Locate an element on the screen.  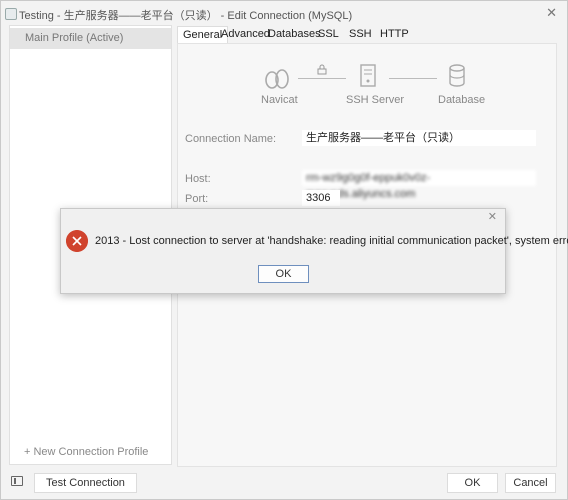
cancel-button: Cancel is located at coordinates (530, 483).